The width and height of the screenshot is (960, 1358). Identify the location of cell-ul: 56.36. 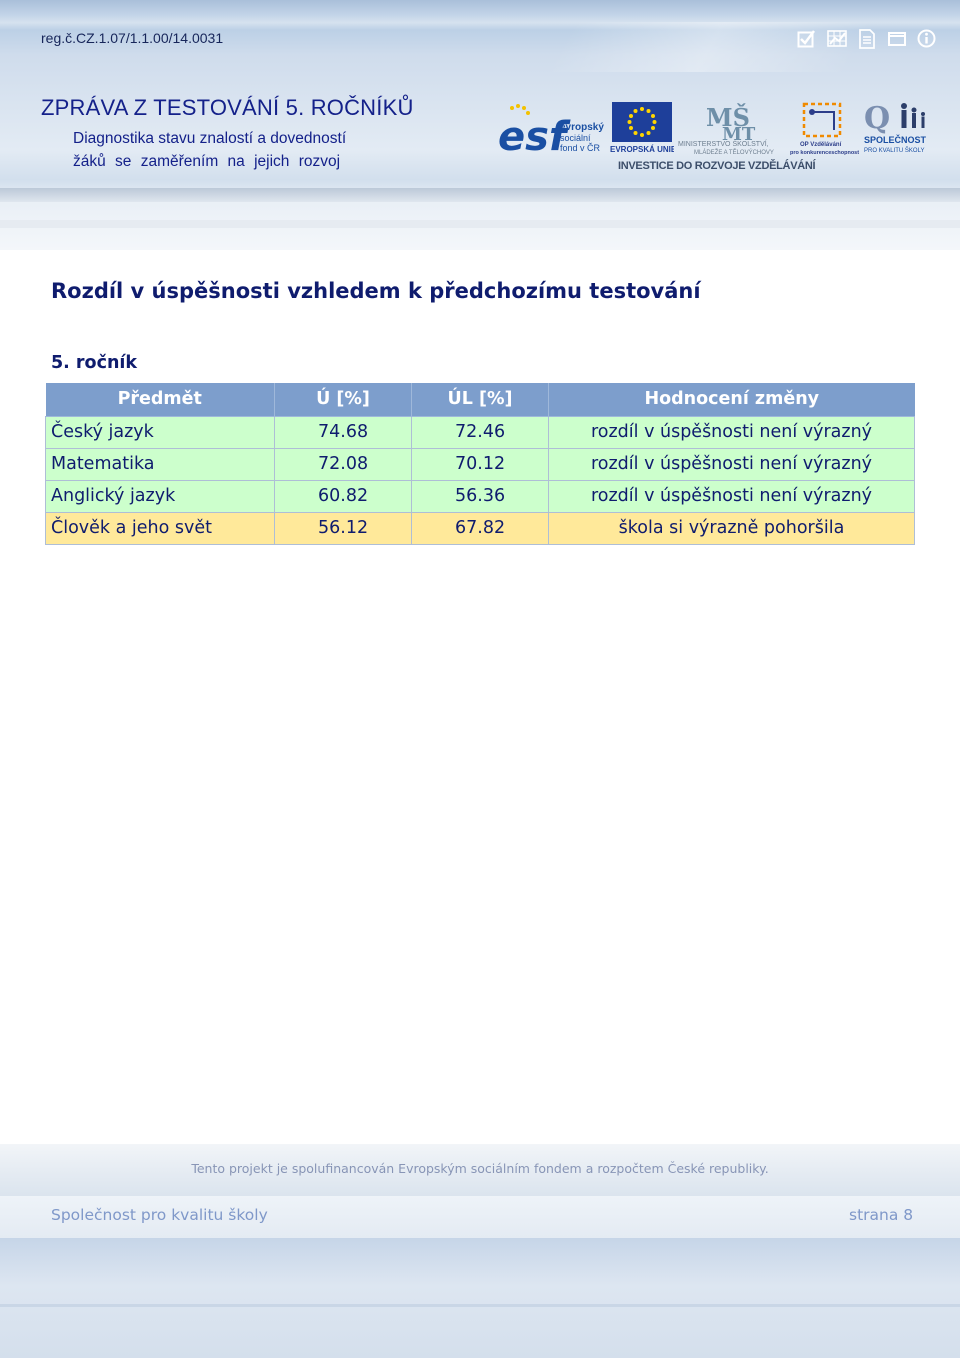
(480, 496).